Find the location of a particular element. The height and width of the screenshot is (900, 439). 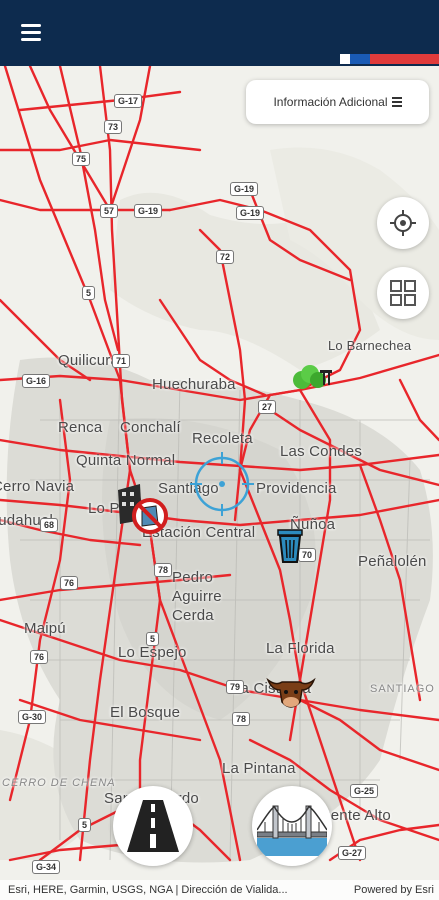

place-label: CERRO DE CHENA is located at coordinates (59, 783).